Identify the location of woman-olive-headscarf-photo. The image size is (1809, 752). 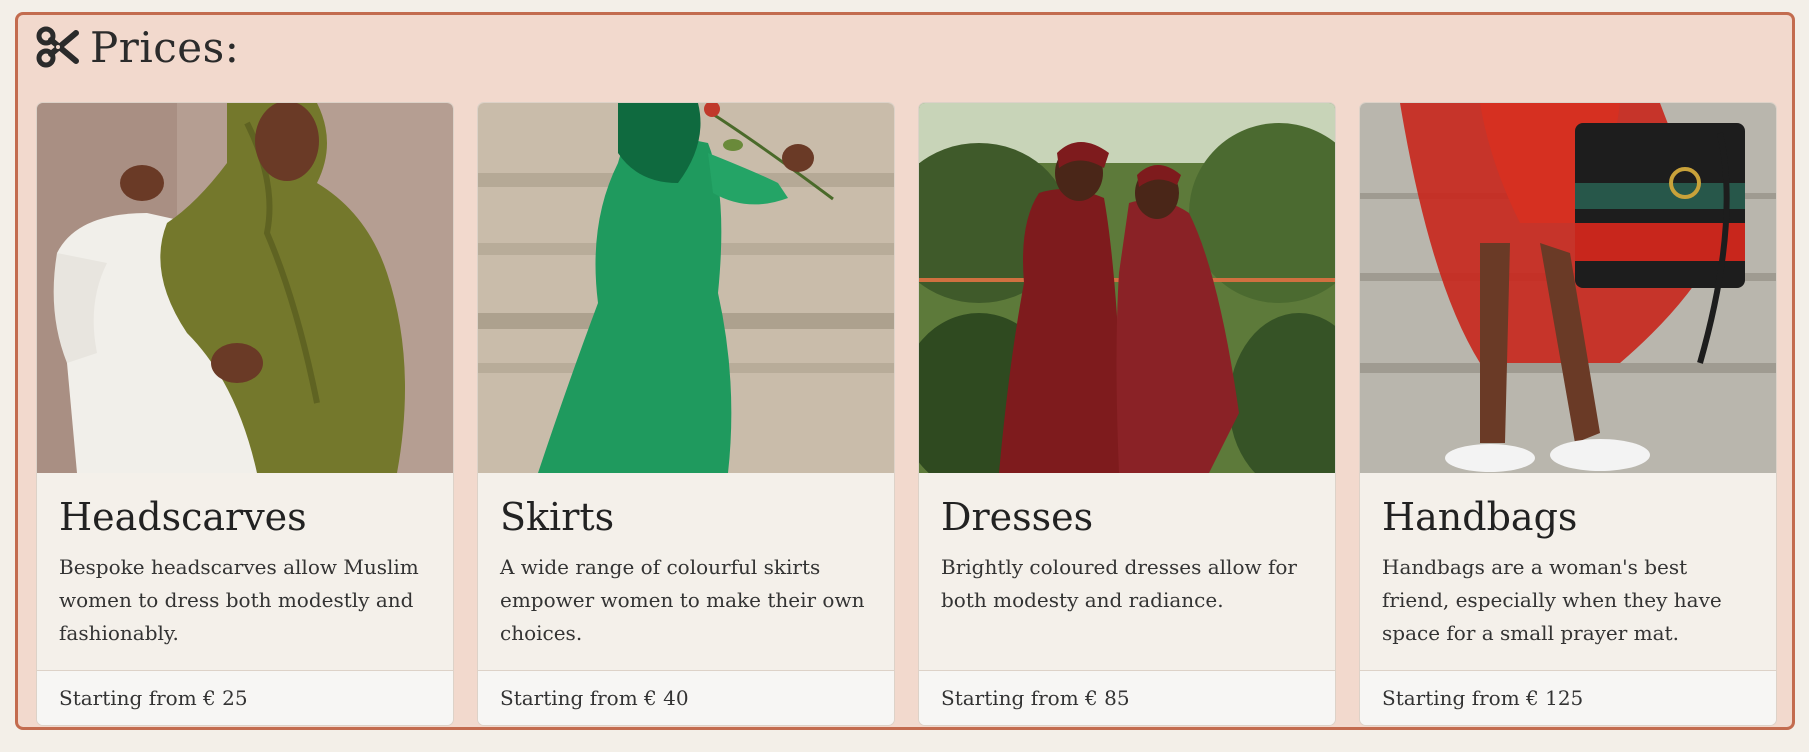
(245, 288).